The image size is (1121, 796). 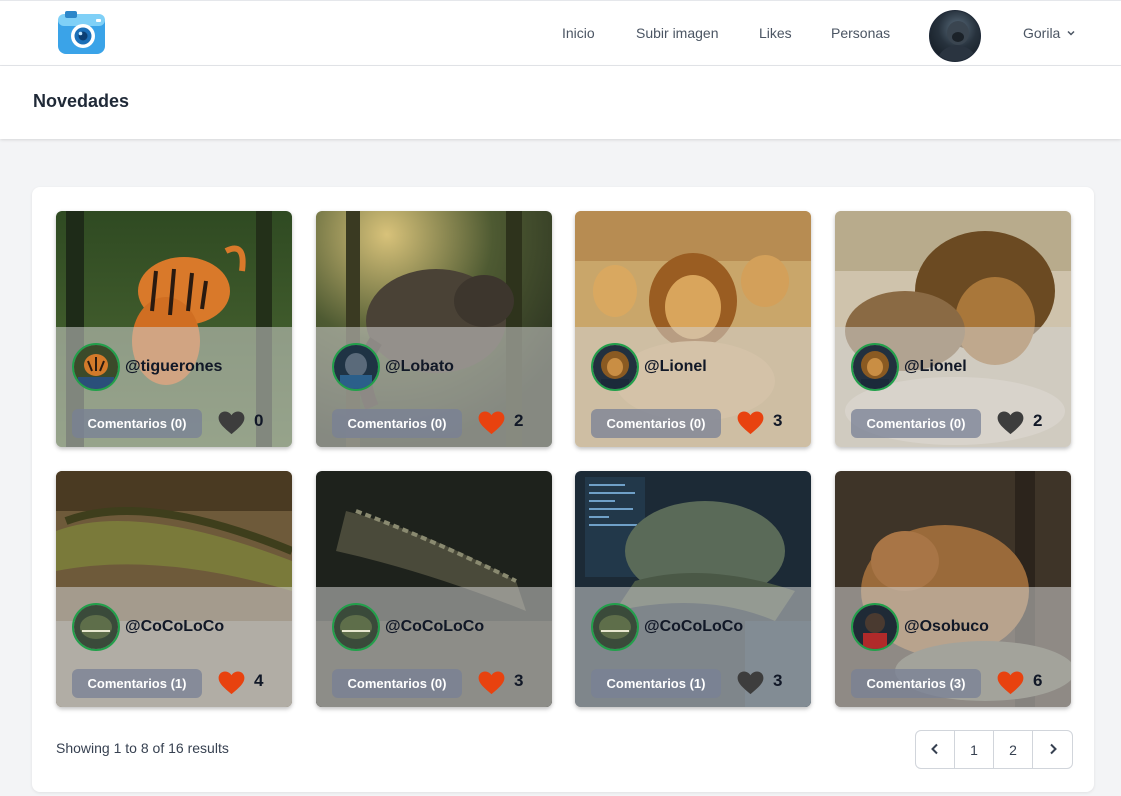 What do you see at coordinates (693, 329) in the screenshot?
I see `post-card: @Lionel Comentarios (0) 3` at bounding box center [693, 329].